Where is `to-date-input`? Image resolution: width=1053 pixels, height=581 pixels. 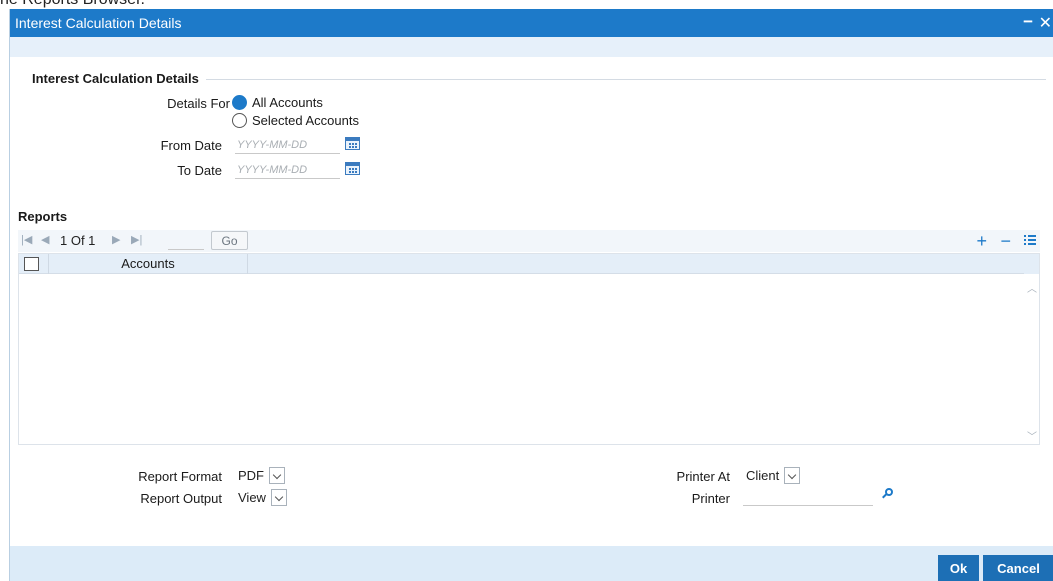 to-date-input is located at coordinates (287, 170).